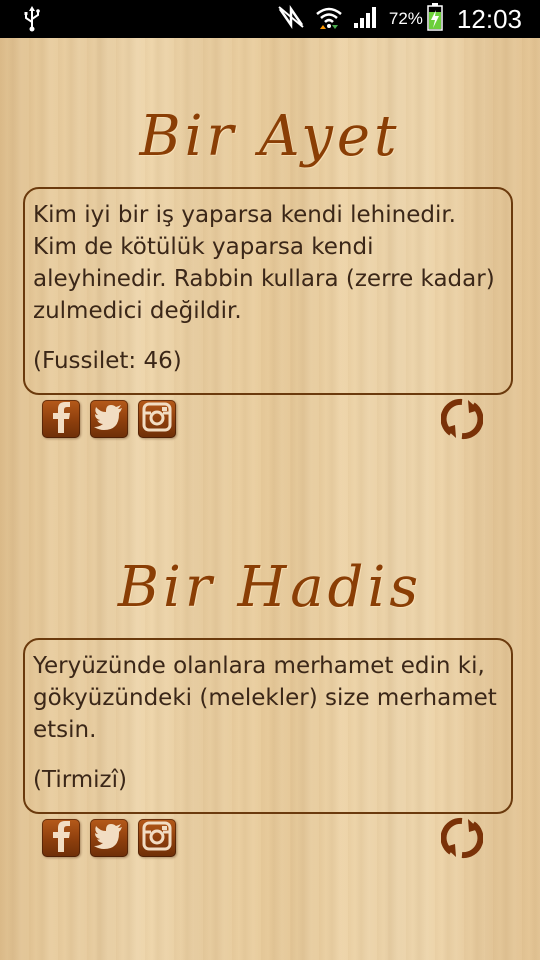 Image resolution: width=540 pixels, height=960 pixels. I want to click on hadis-title: Bir Hadis, so click(270, 587).